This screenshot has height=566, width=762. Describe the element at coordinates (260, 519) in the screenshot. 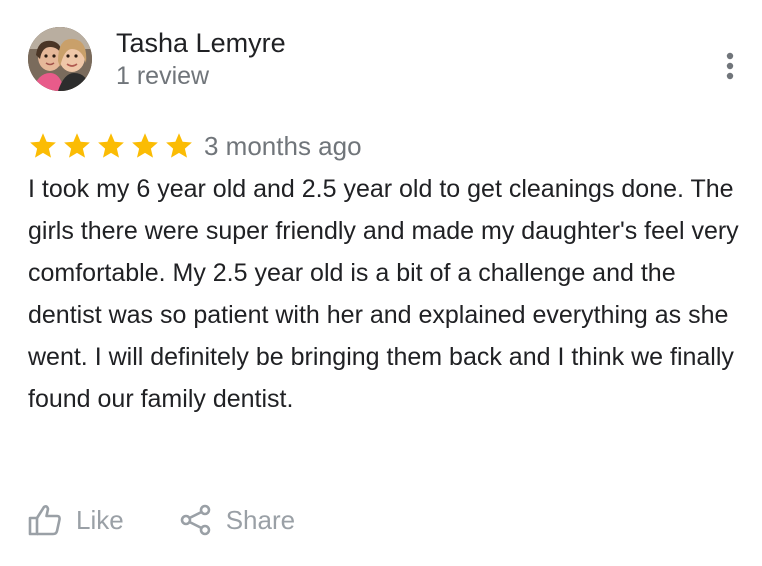

I see `share-label: Share` at that location.